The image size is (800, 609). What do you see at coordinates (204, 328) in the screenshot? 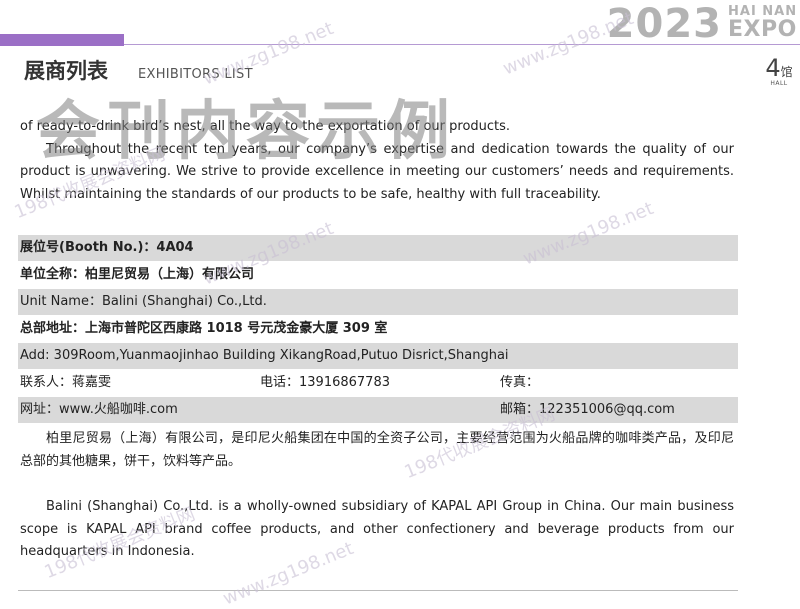
I see `address-cn: 总部地址：上海市普陀区西康路 1018 号元茂金豪大厦 309 室` at bounding box center [204, 328].